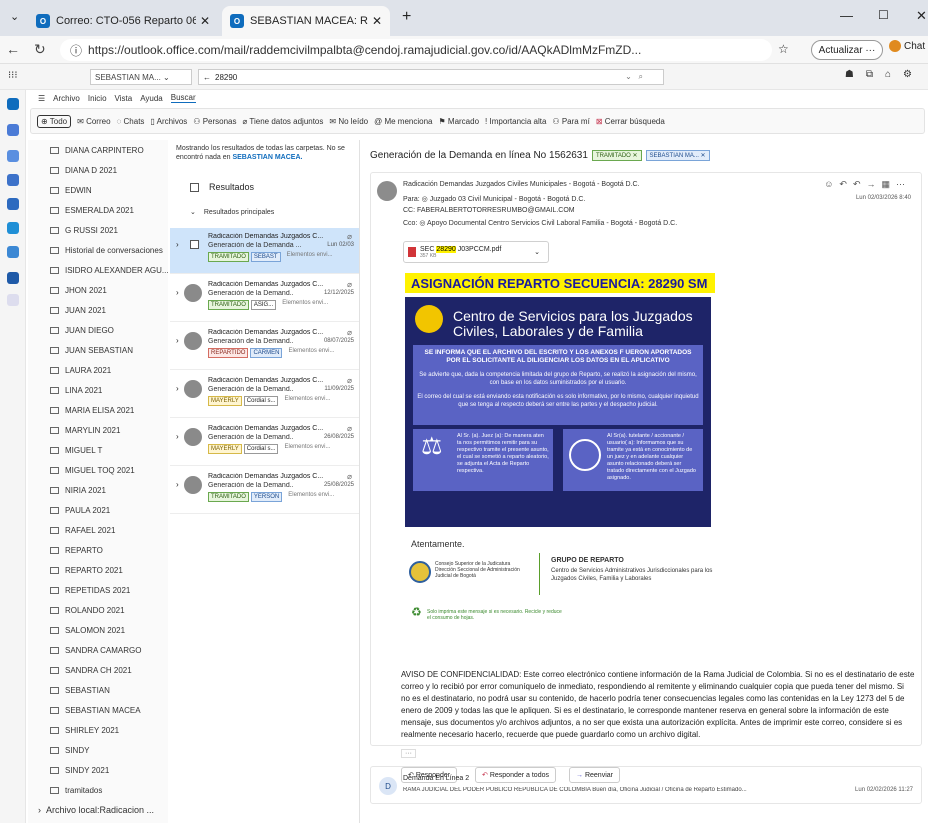 The image size is (928, 823). Describe the element at coordinates (98, 750) in the screenshot. I see `folder-item: SINDY` at that location.